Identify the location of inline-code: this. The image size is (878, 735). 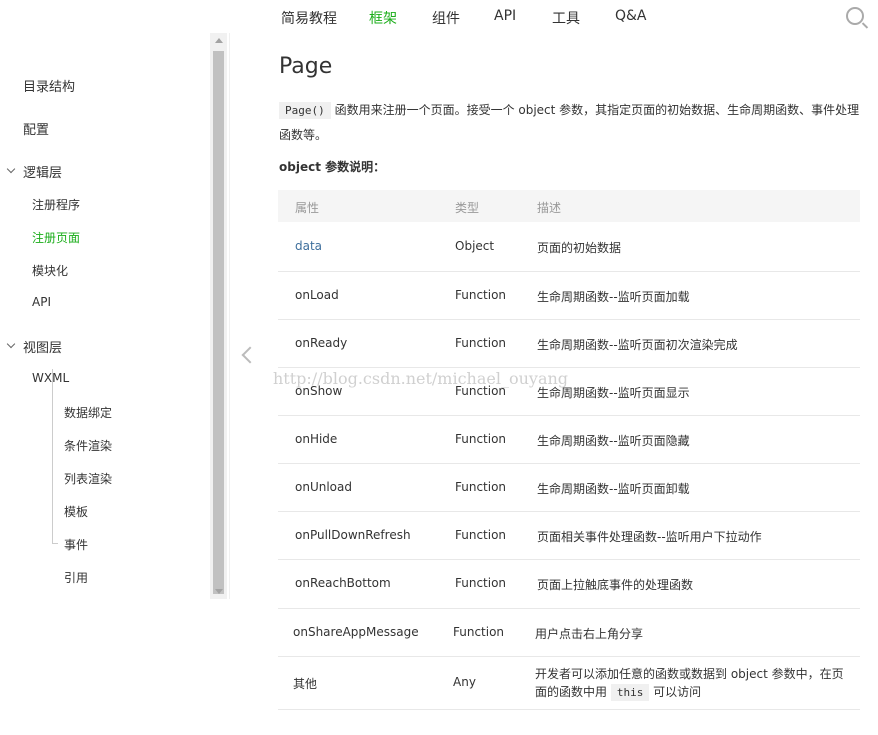
(630, 692).